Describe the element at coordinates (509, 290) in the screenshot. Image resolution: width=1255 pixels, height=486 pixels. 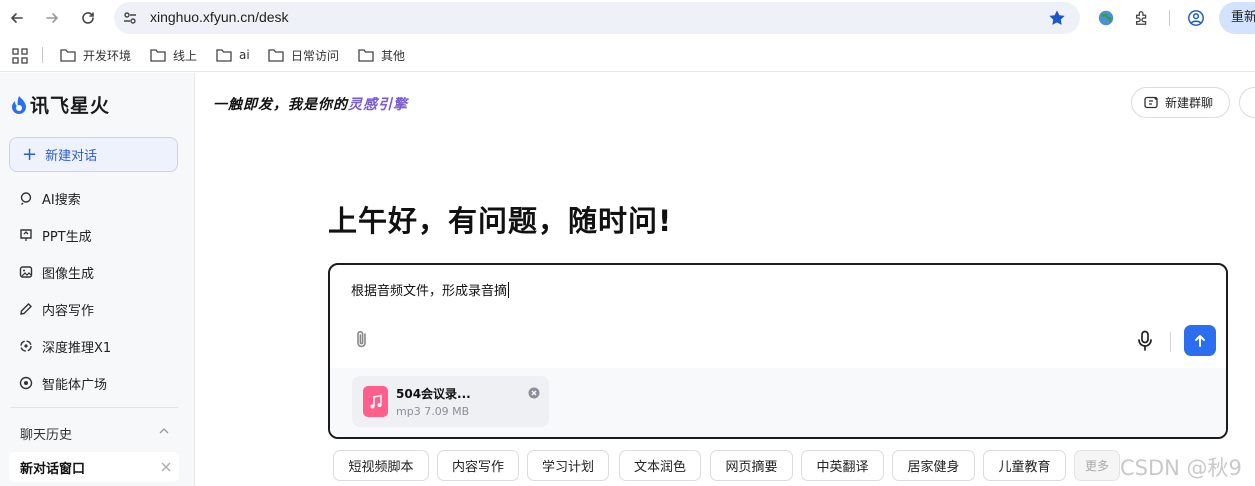
I see `text-caret` at that location.